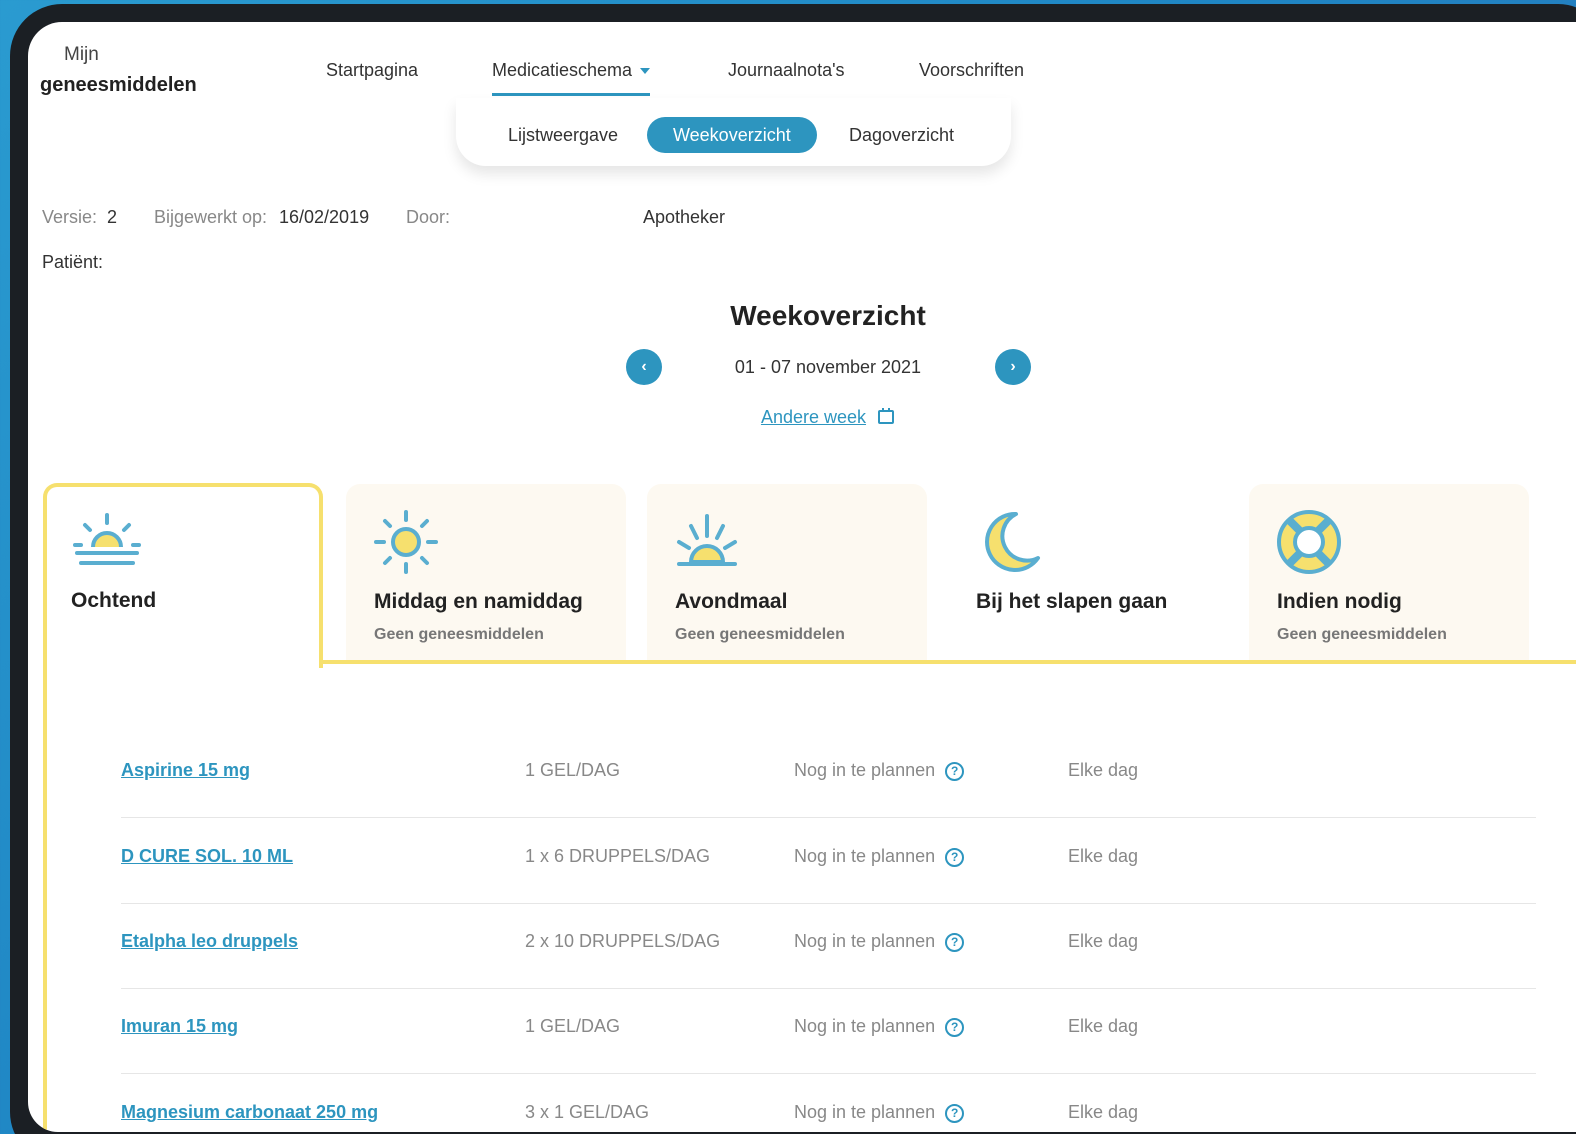 Image resolution: width=1576 pixels, height=1134 pixels. What do you see at coordinates (1389, 574) in the screenshot?
I see `tab-as-needed: Indien nodig Geen geneesmiddelen` at bounding box center [1389, 574].